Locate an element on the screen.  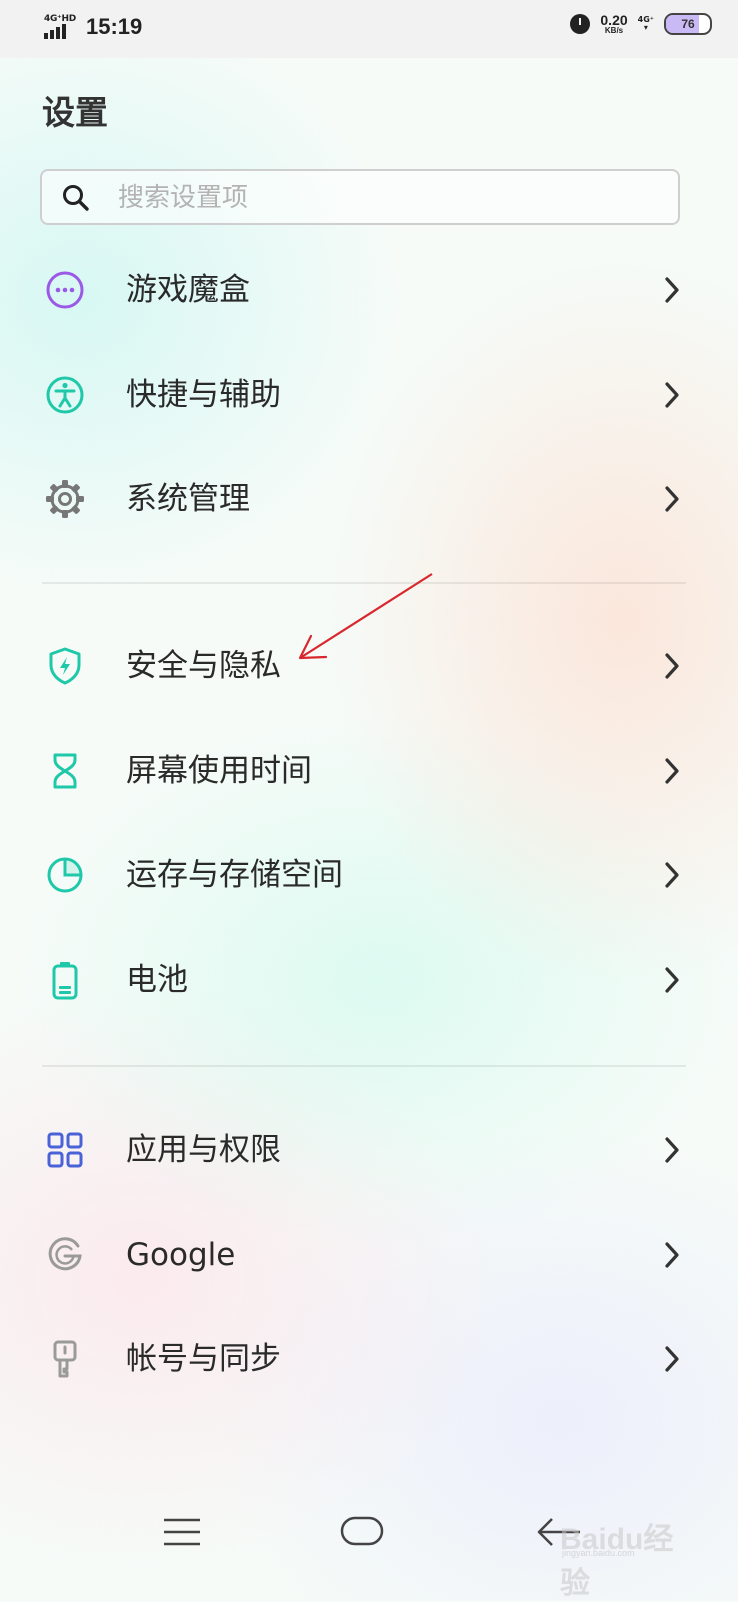
menu-icon is located at coordinates (182, 1532).